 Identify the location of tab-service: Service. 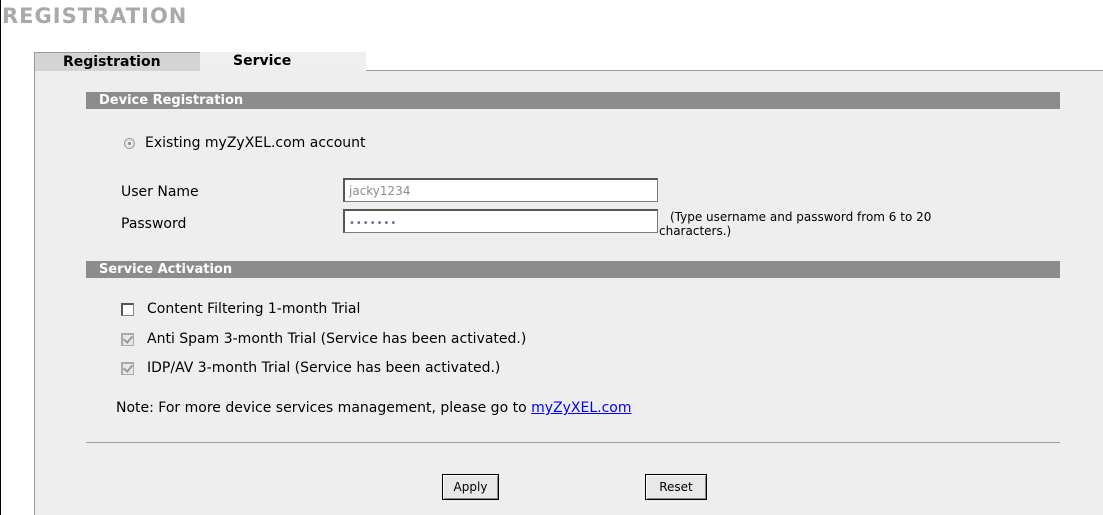
(283, 61).